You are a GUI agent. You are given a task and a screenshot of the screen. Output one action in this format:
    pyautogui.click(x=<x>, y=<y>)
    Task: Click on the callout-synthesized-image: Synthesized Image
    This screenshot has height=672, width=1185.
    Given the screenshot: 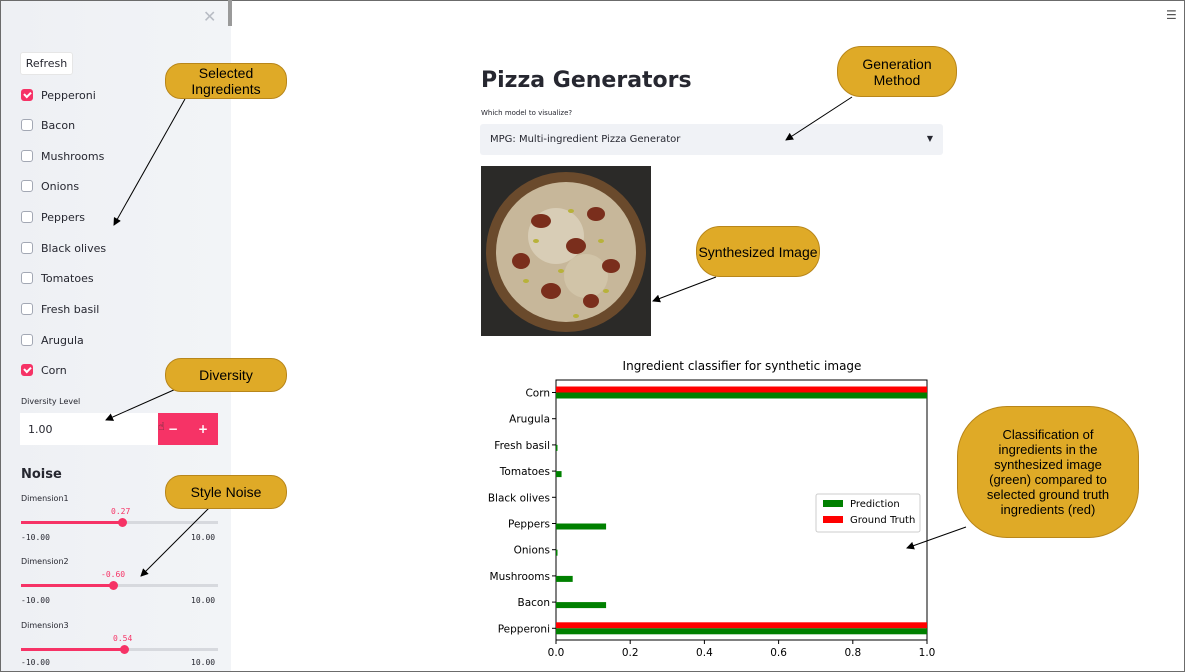 What is the action you would take?
    pyautogui.click(x=758, y=251)
    